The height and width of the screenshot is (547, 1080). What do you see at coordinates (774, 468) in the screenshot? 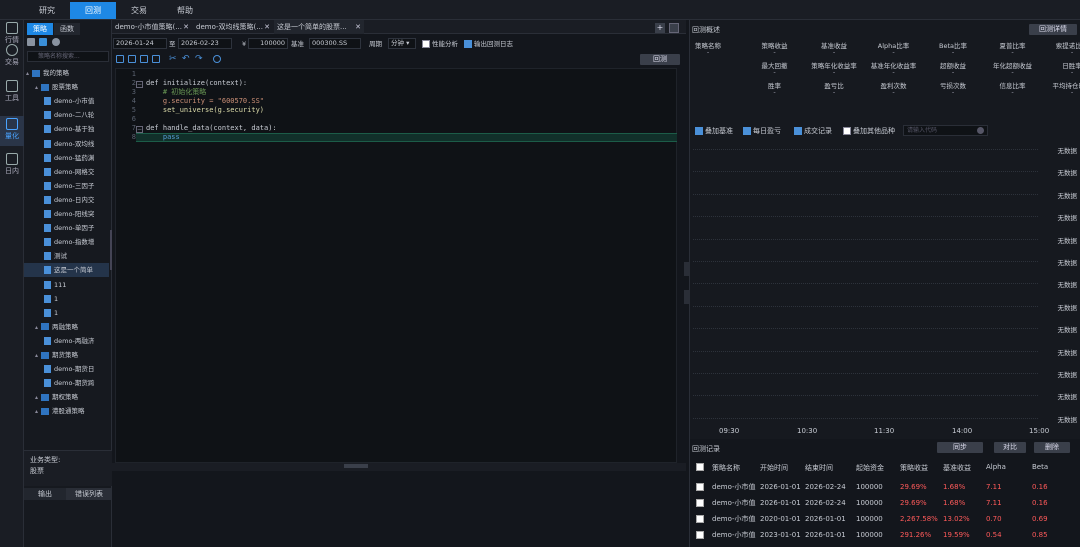
I see `column-header: 开始时间` at bounding box center [774, 468].